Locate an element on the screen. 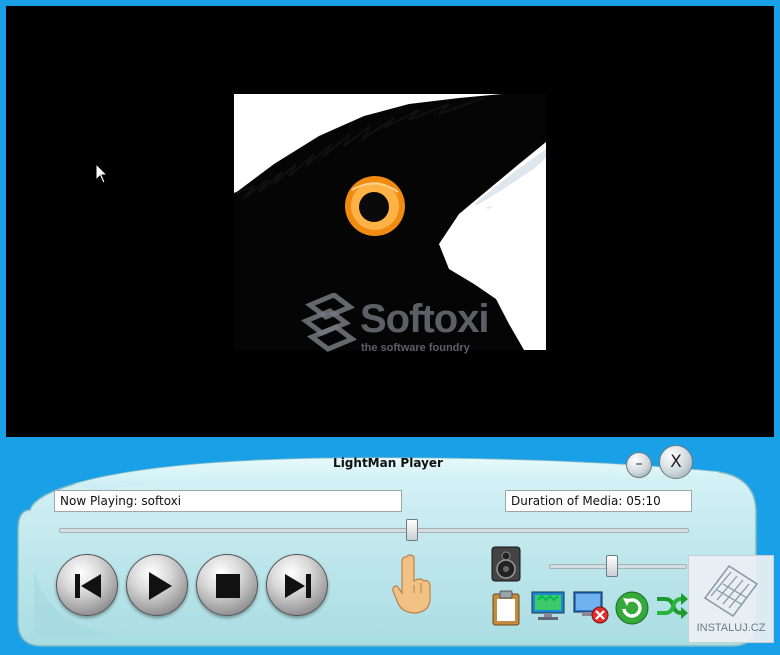  pointing-hand-icon is located at coordinates (412, 584).